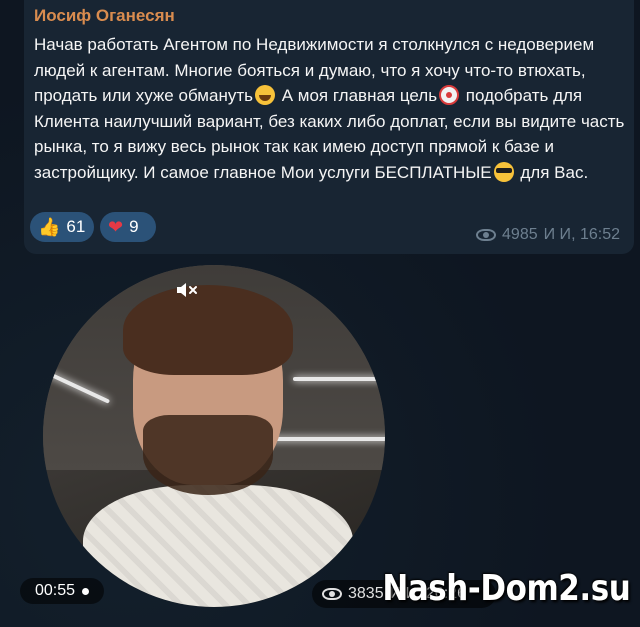  What do you see at coordinates (449, 95) in the screenshot?
I see `target-emoji-icon` at bounding box center [449, 95].